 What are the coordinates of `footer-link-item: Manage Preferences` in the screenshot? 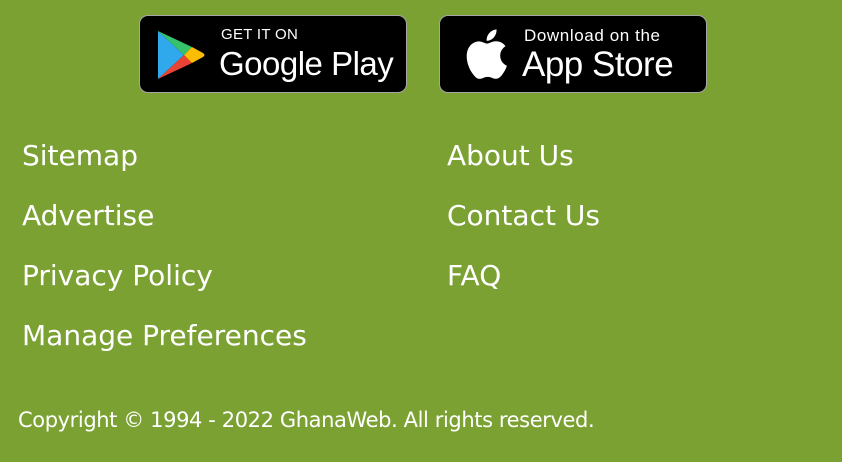 It's located at (164, 343).